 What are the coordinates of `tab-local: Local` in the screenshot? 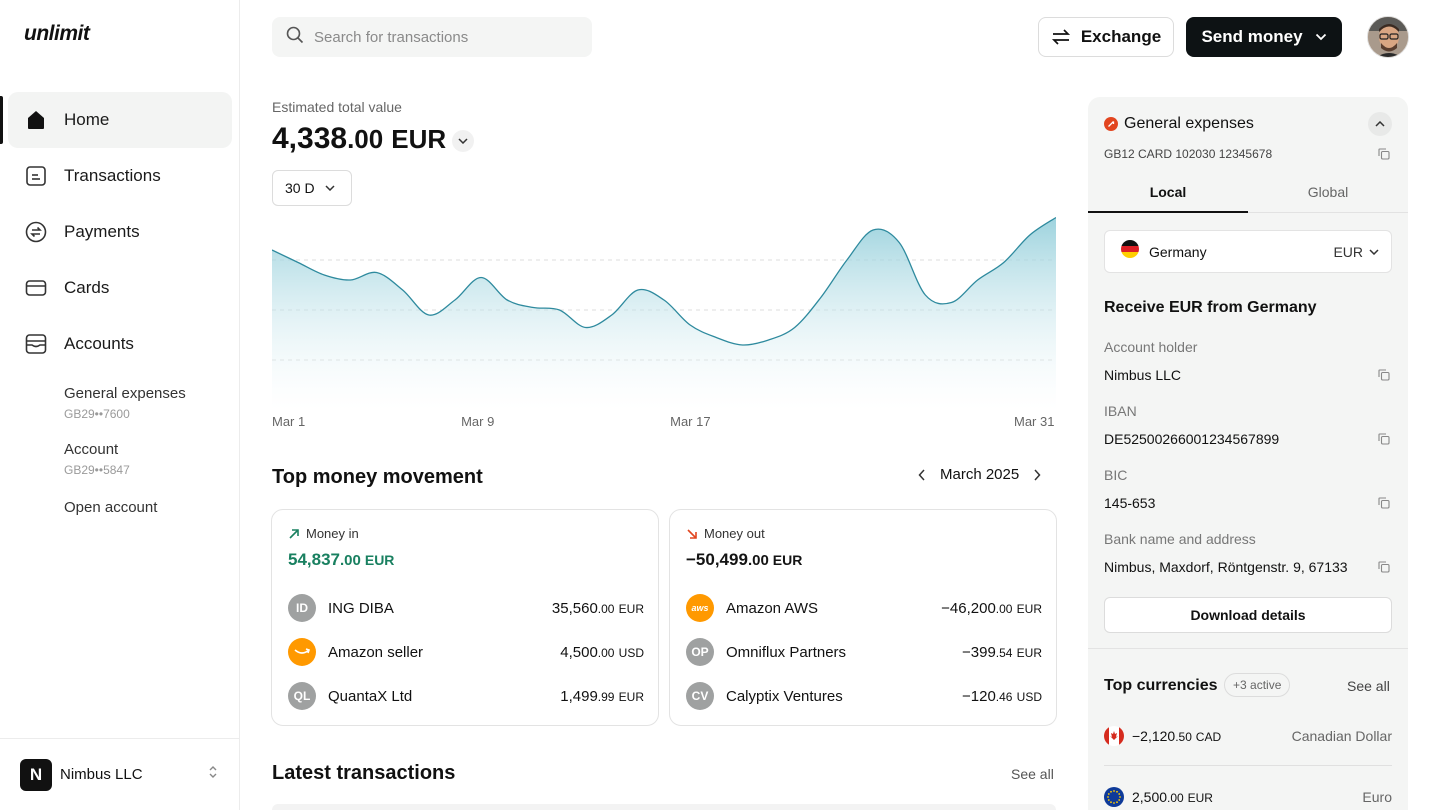 It's located at (1168, 194).